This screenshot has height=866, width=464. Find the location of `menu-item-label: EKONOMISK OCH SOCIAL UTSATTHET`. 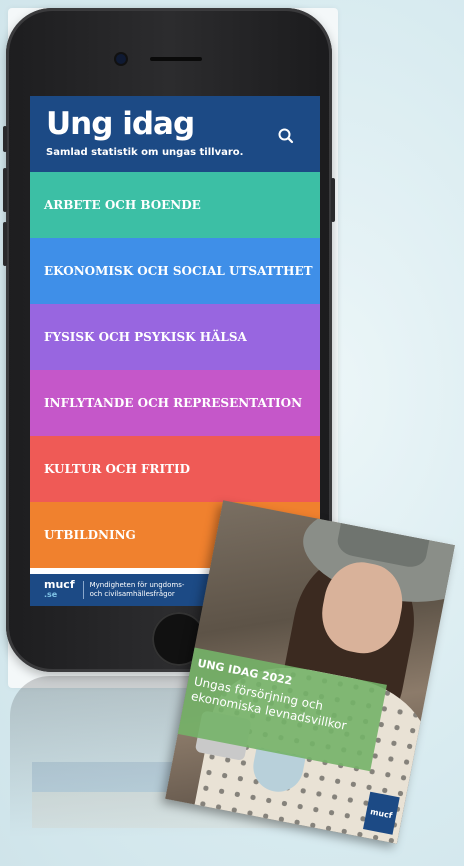

menu-item-label: EKONOMISK OCH SOCIAL UTSATTHET is located at coordinates (178, 271).